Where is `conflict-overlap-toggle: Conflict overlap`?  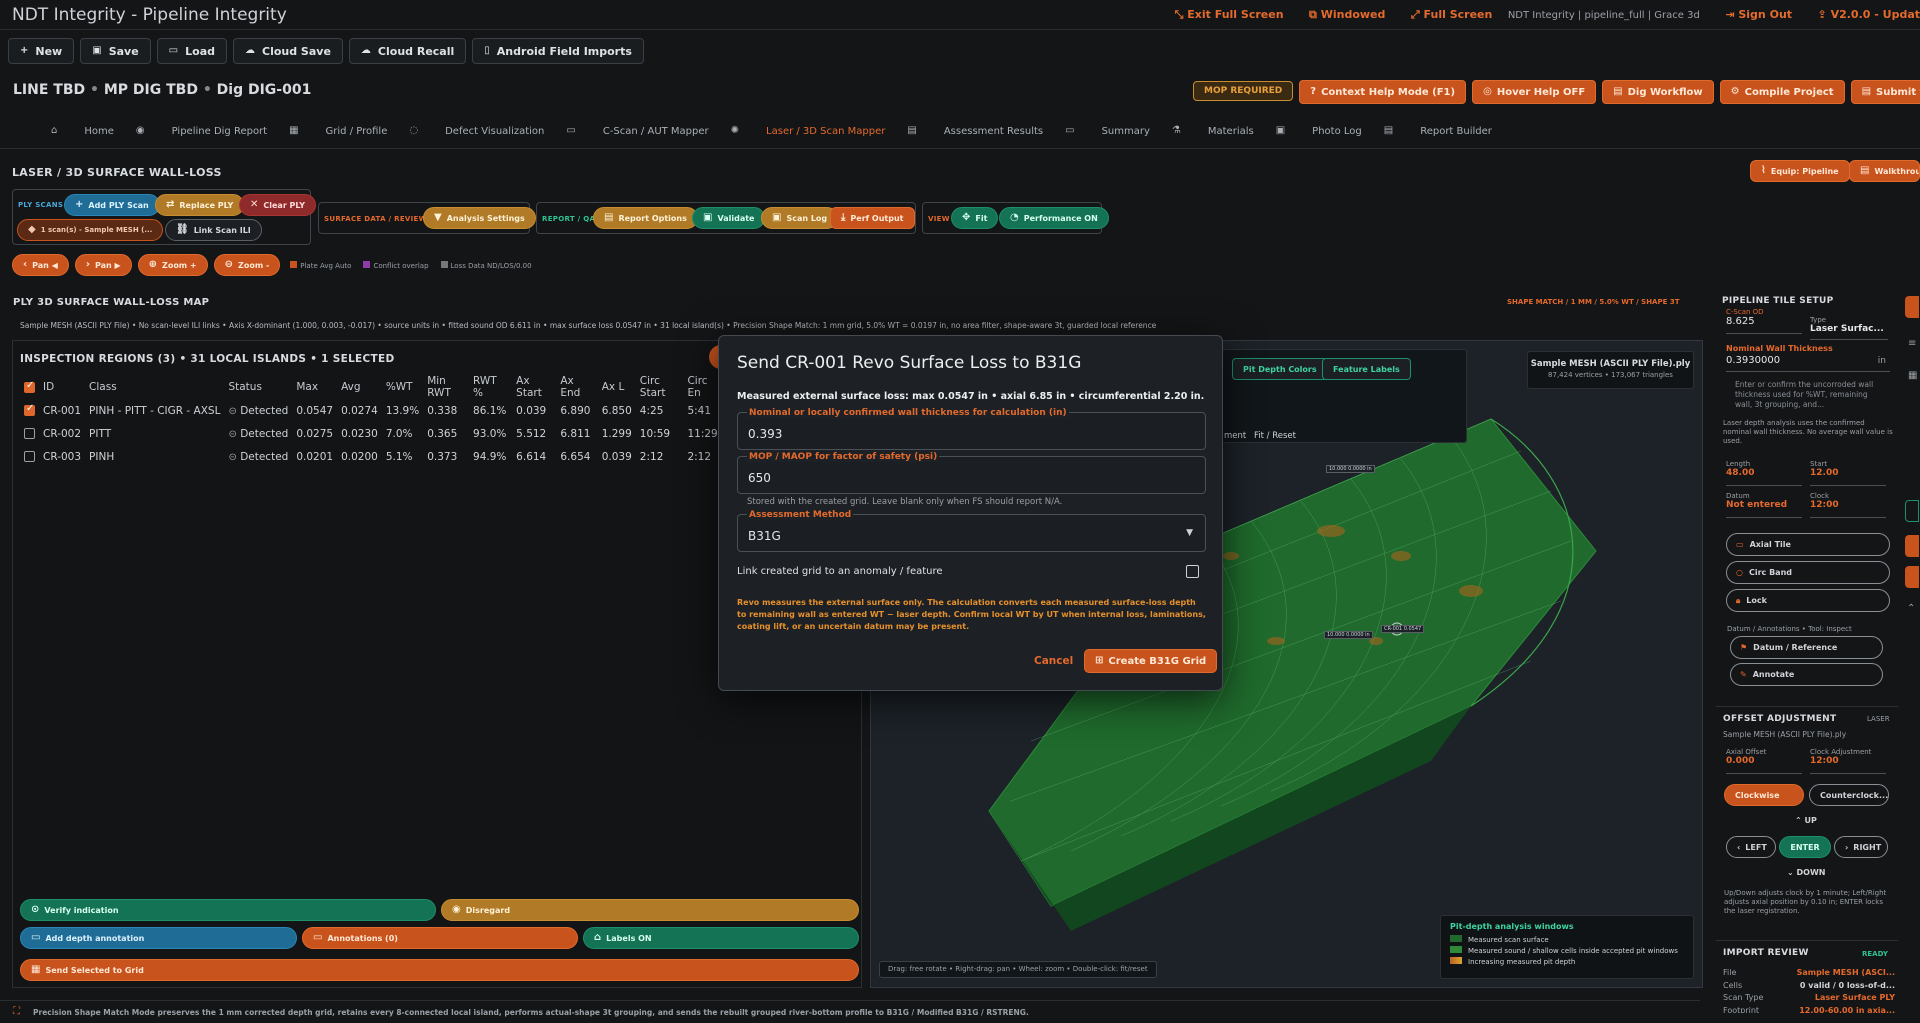 conflict-overlap-toggle: Conflict overlap is located at coordinates (396, 265).